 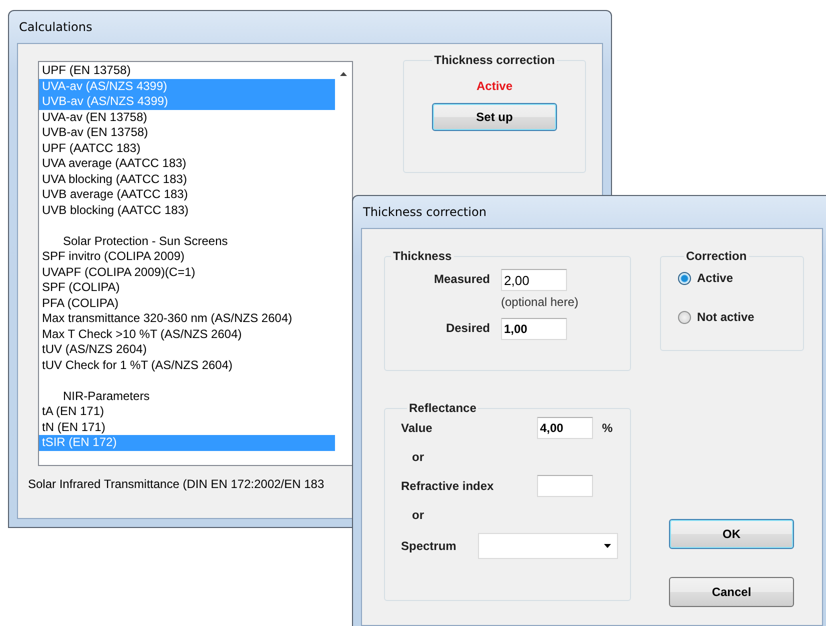 I want to click on field-label: Spectrum, so click(x=429, y=546).